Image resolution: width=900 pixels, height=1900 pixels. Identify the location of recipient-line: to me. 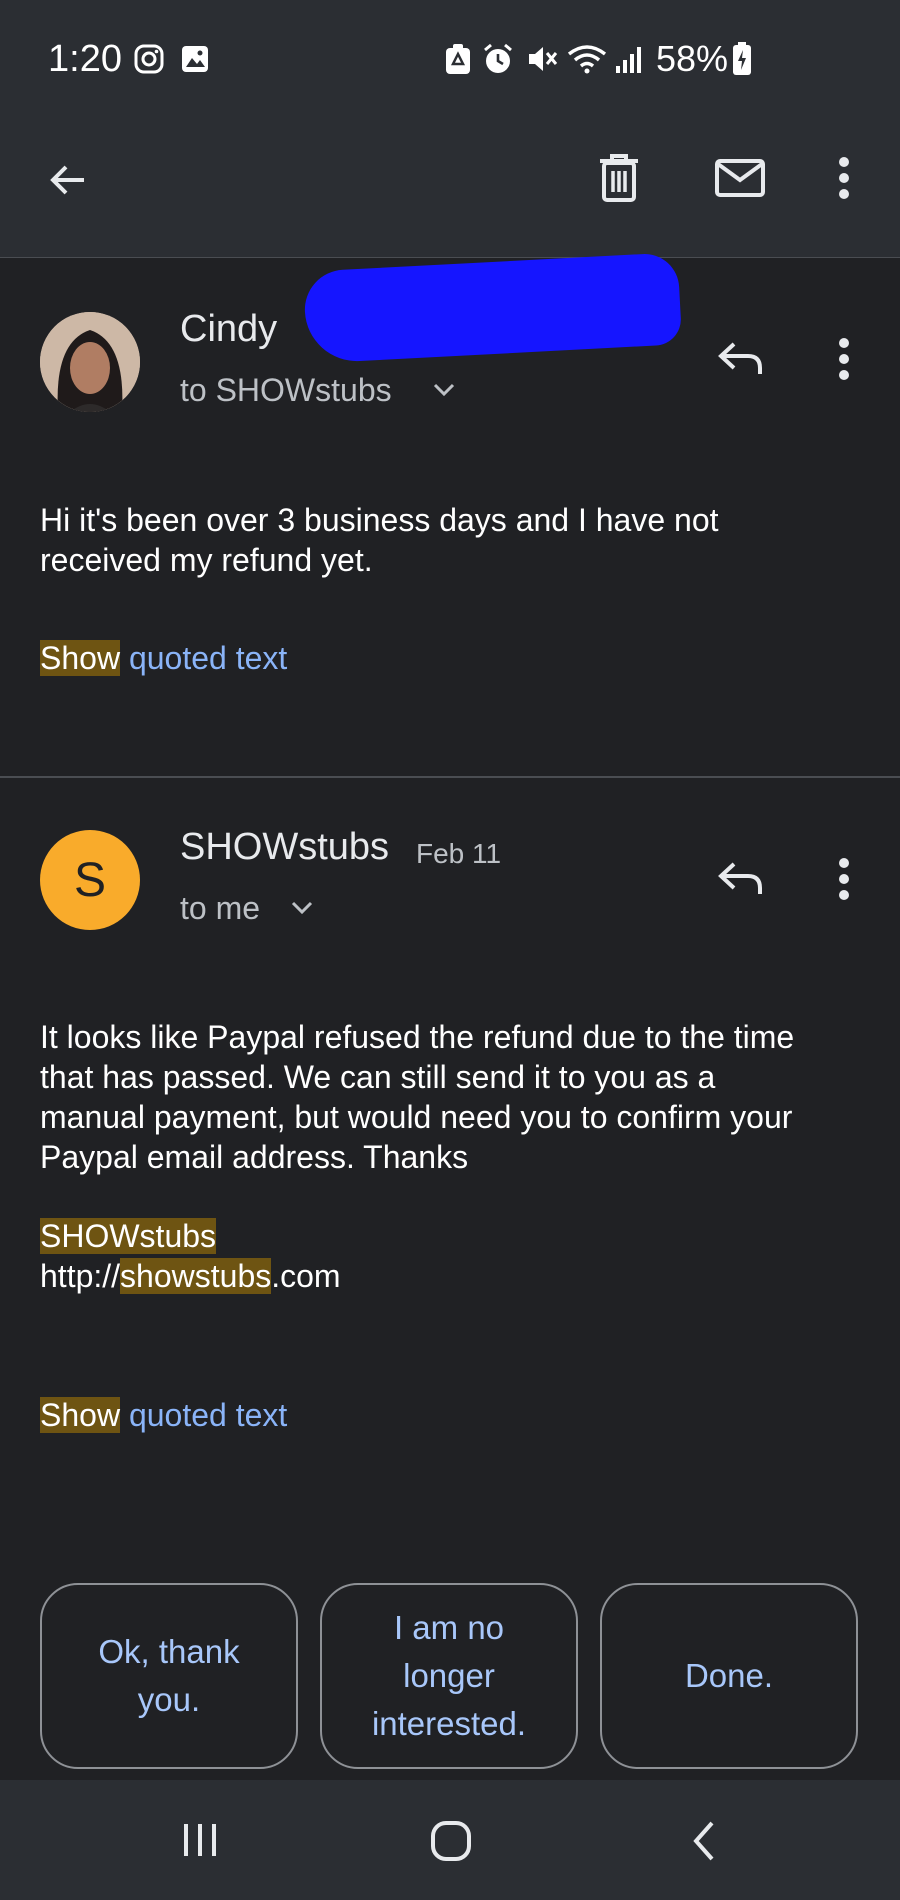
(220, 908).